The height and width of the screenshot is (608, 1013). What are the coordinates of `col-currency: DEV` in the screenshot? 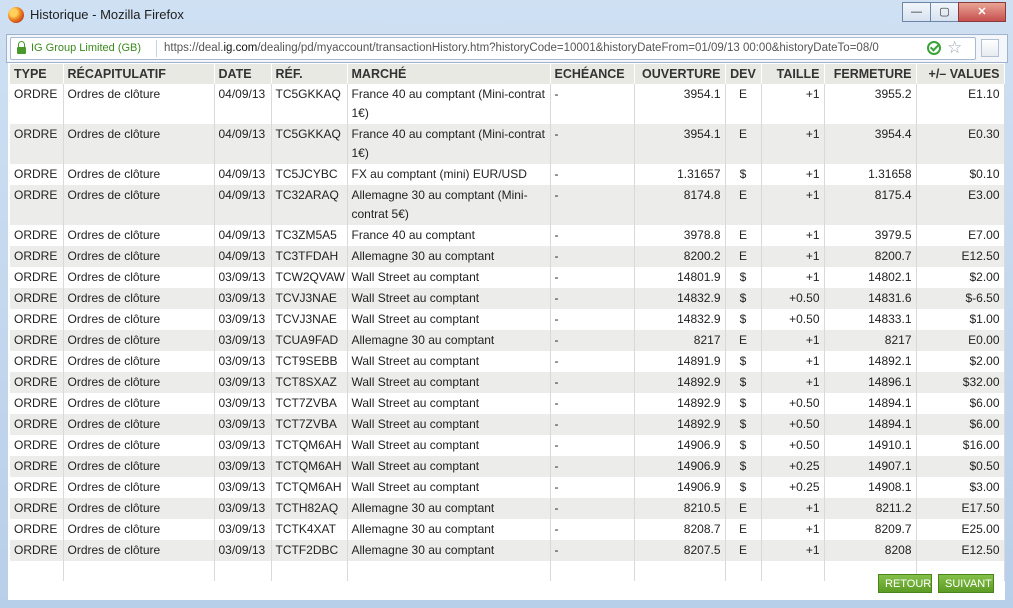 It's located at (743, 74).